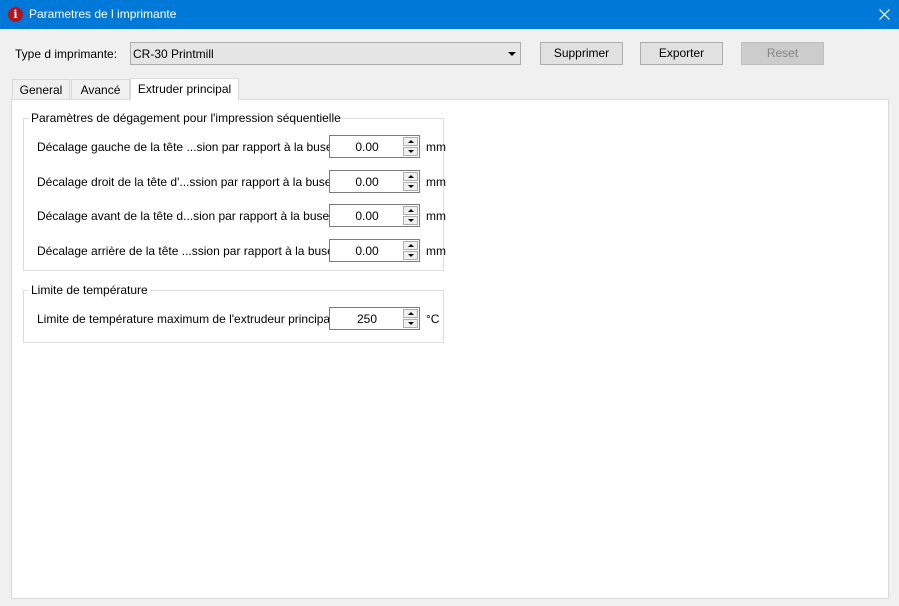  I want to click on reset-button: Reset, so click(782, 53).